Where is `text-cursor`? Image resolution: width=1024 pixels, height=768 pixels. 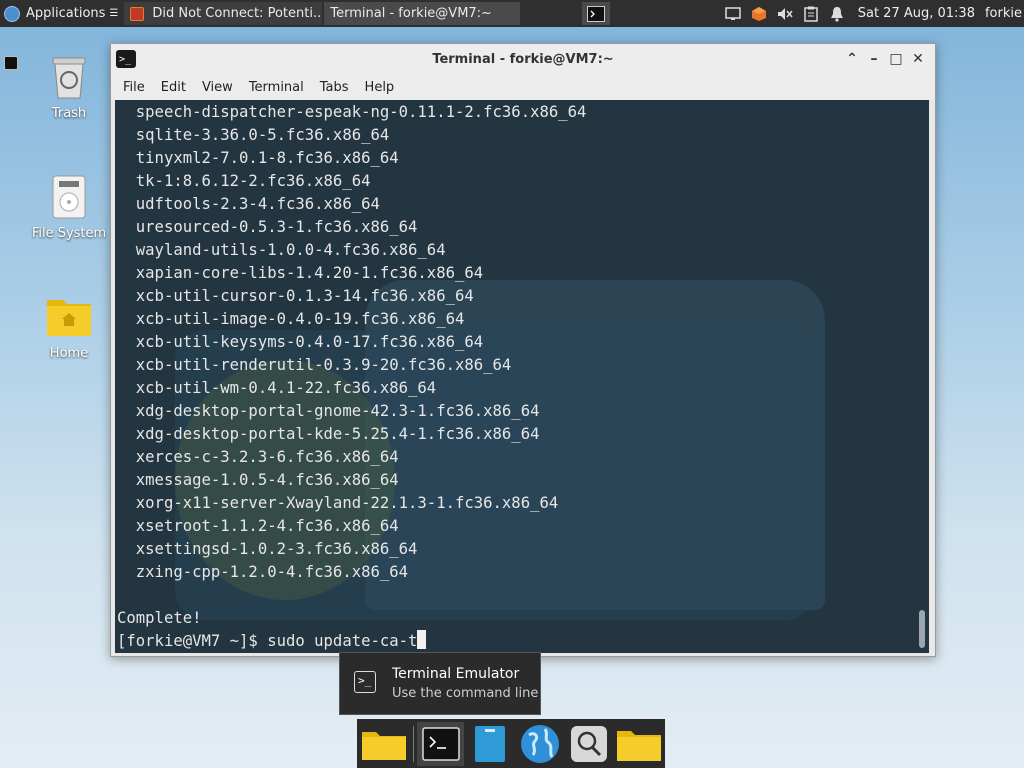 text-cursor is located at coordinates (422, 639).